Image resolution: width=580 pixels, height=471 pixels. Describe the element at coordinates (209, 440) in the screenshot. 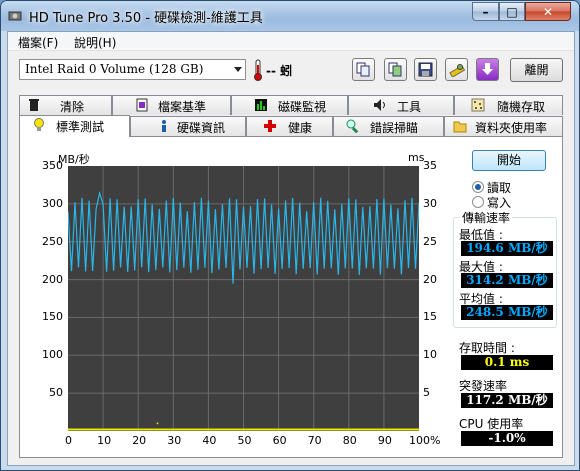

I see `x-tick: 40` at that location.